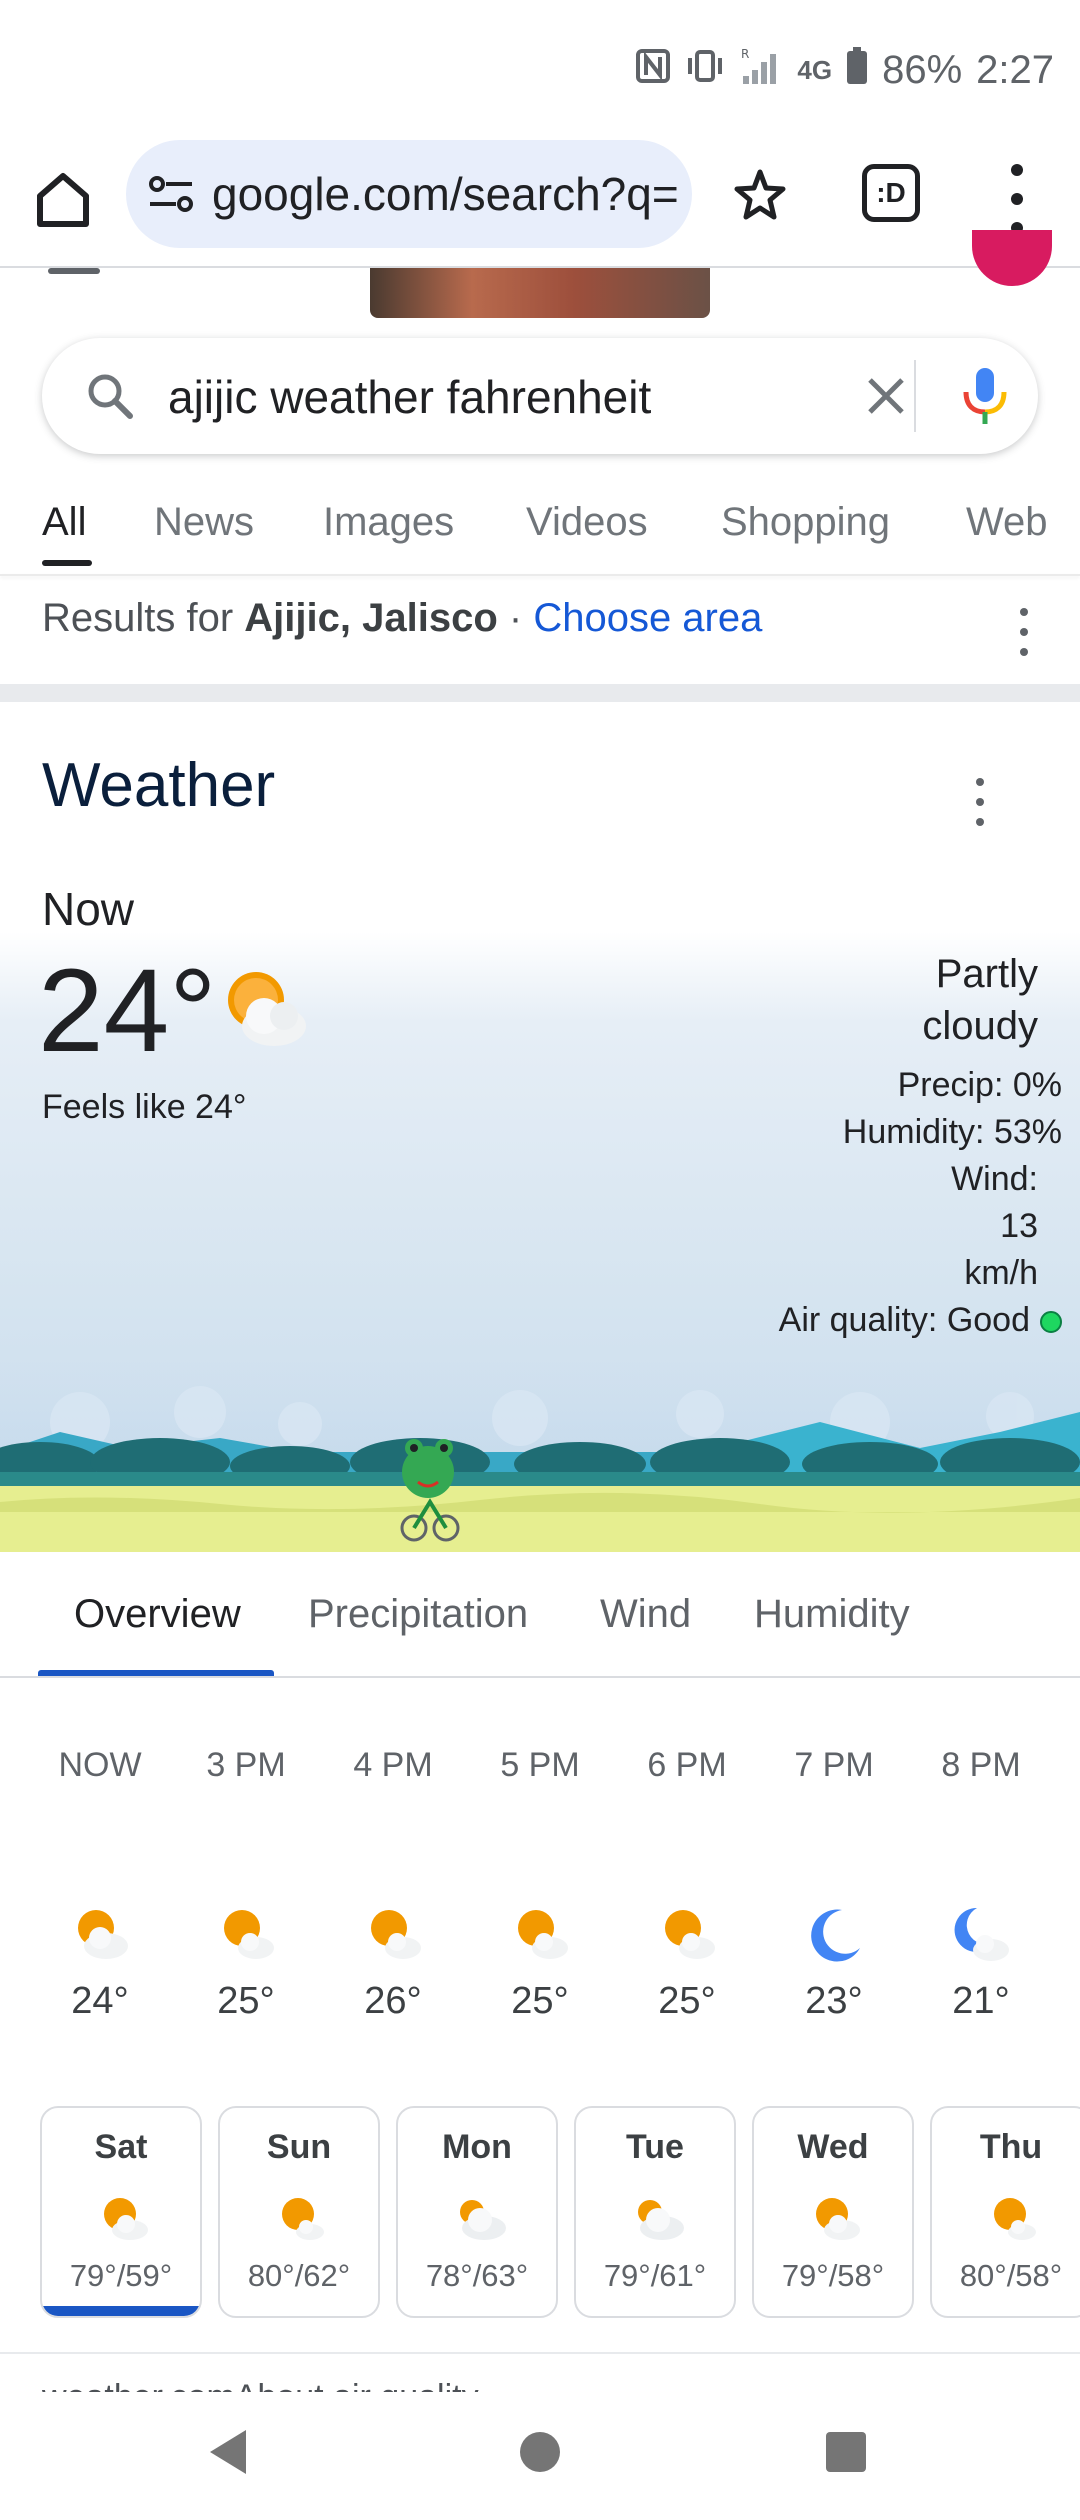  What do you see at coordinates (540, 1452) in the screenshot?
I see `weather-scene-illustration` at bounding box center [540, 1452].